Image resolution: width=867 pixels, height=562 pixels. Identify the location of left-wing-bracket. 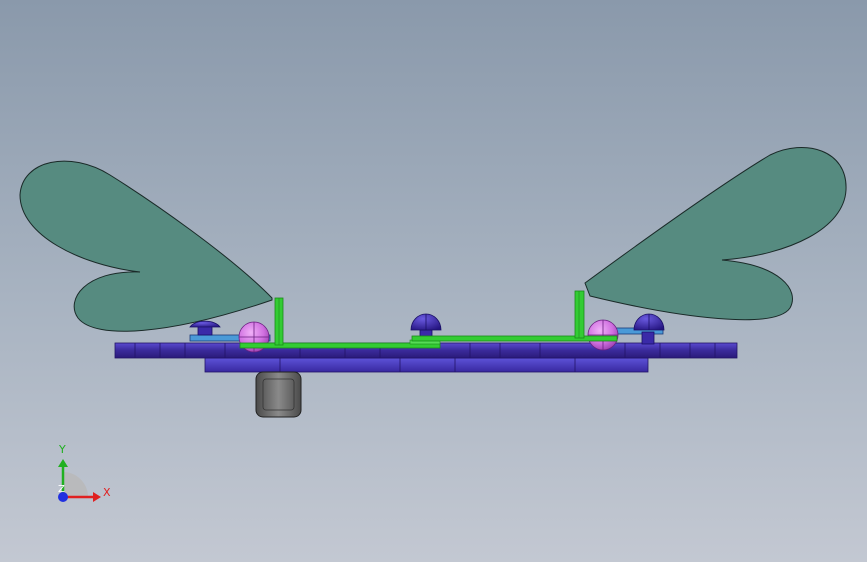
(279, 321).